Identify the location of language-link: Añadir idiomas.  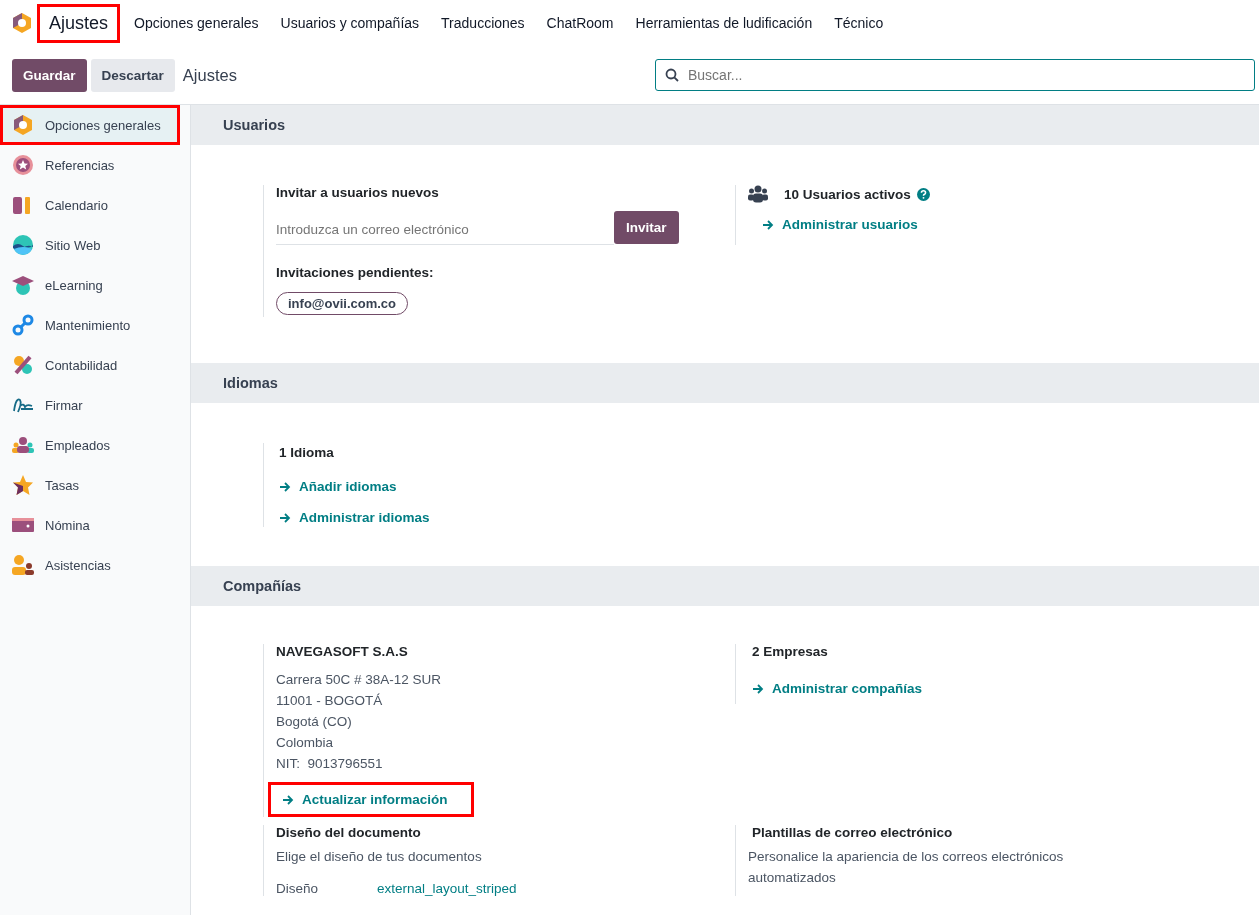
(338, 486).